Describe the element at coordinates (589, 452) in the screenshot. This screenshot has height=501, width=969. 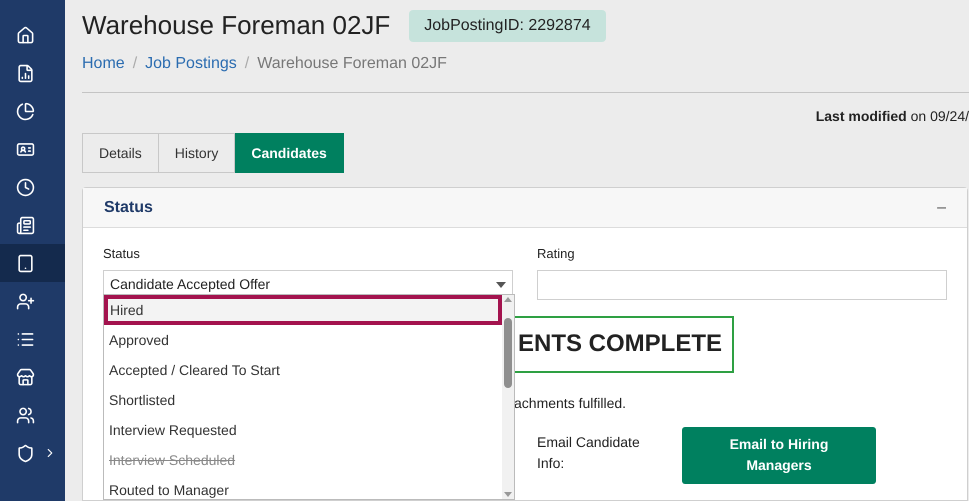
I see `email-label: Email Candidate Info:` at that location.